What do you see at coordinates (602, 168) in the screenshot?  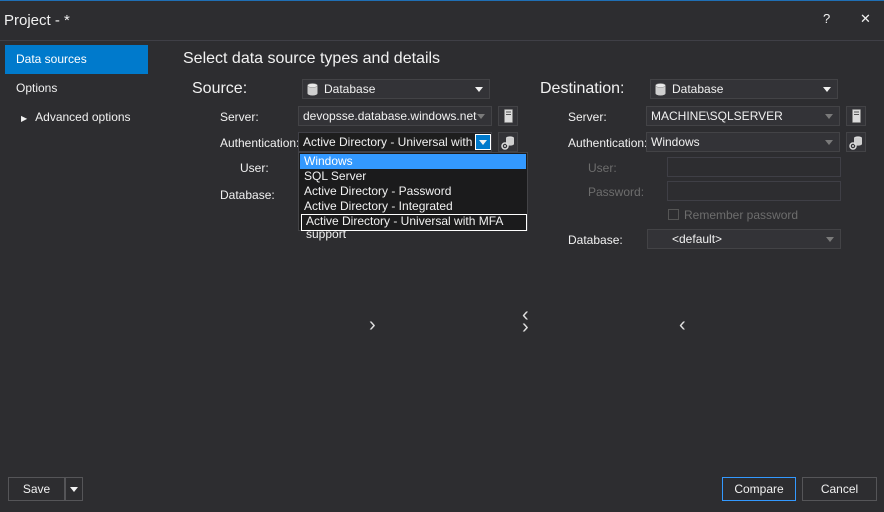 I see `destination-user-label: User:` at bounding box center [602, 168].